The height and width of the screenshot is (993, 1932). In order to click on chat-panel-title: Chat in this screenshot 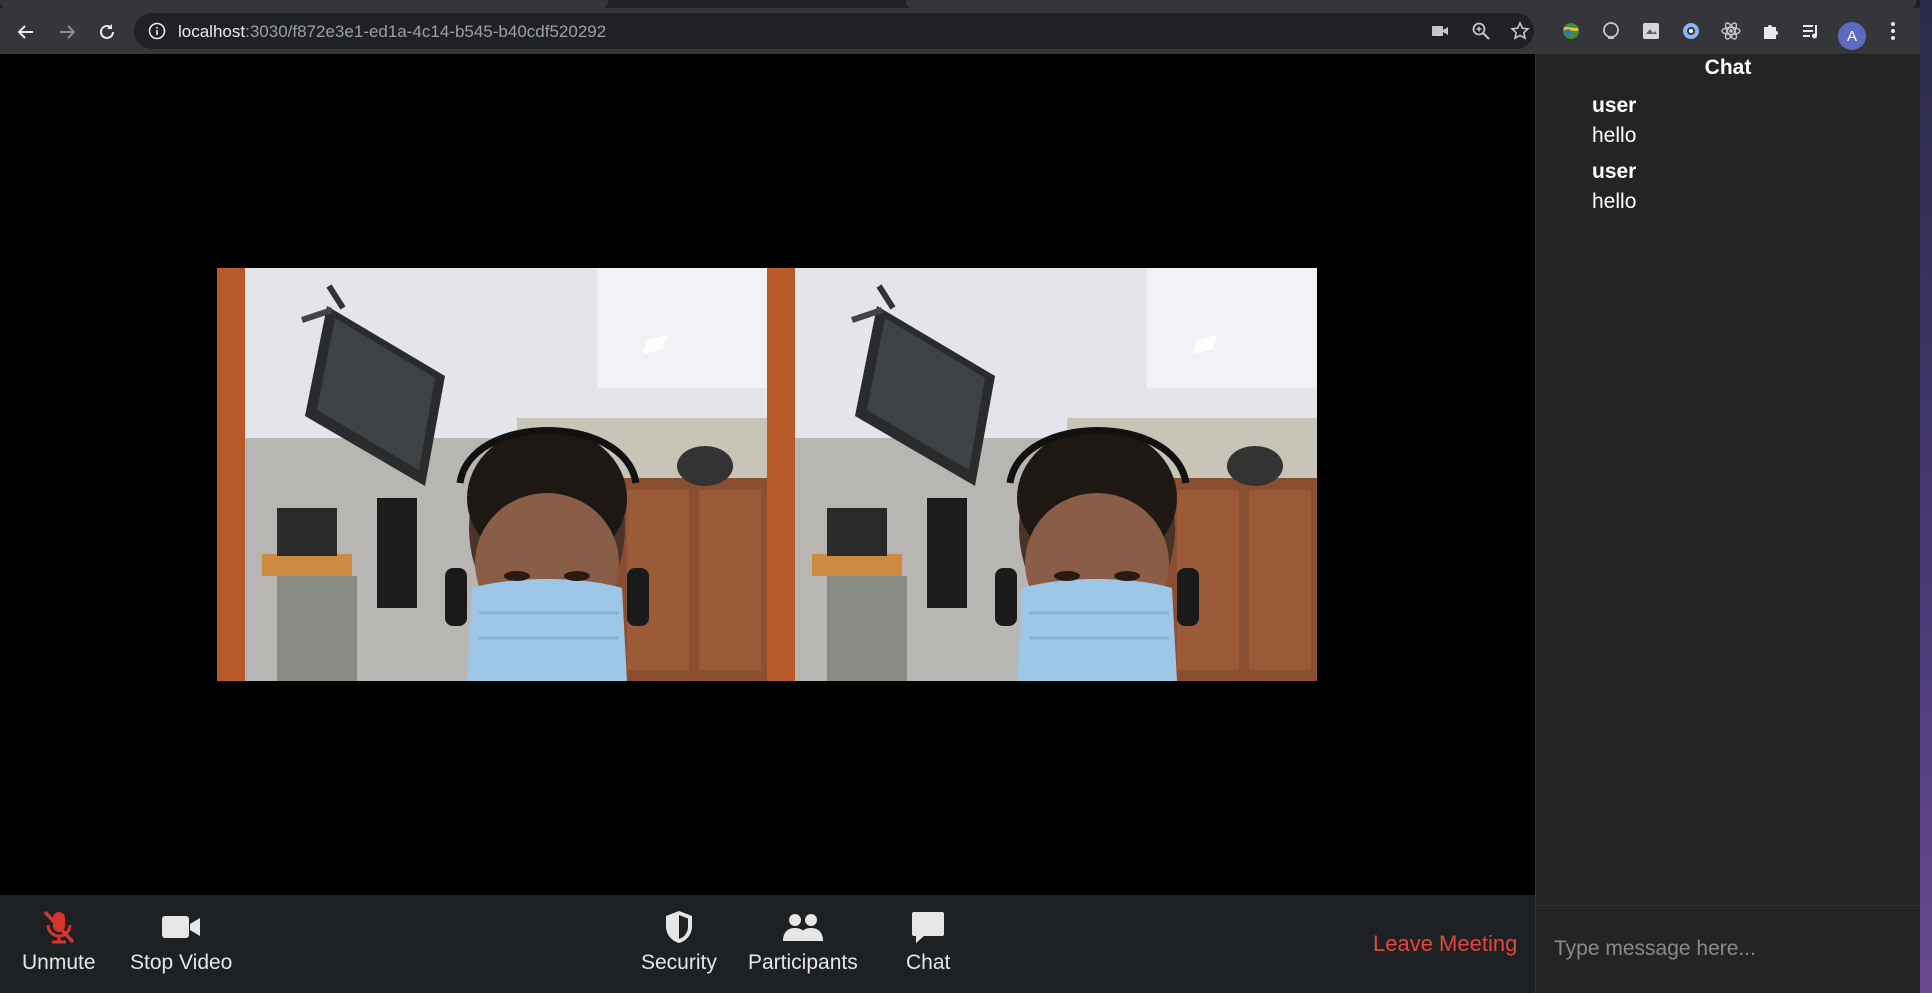, I will do `click(1728, 67)`.